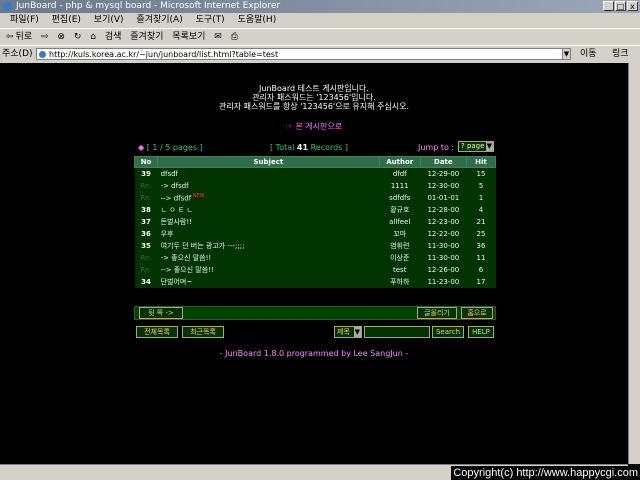 This screenshot has width=640, height=480. I want to click on favorites-button: 즐겨찾기, so click(146, 37).